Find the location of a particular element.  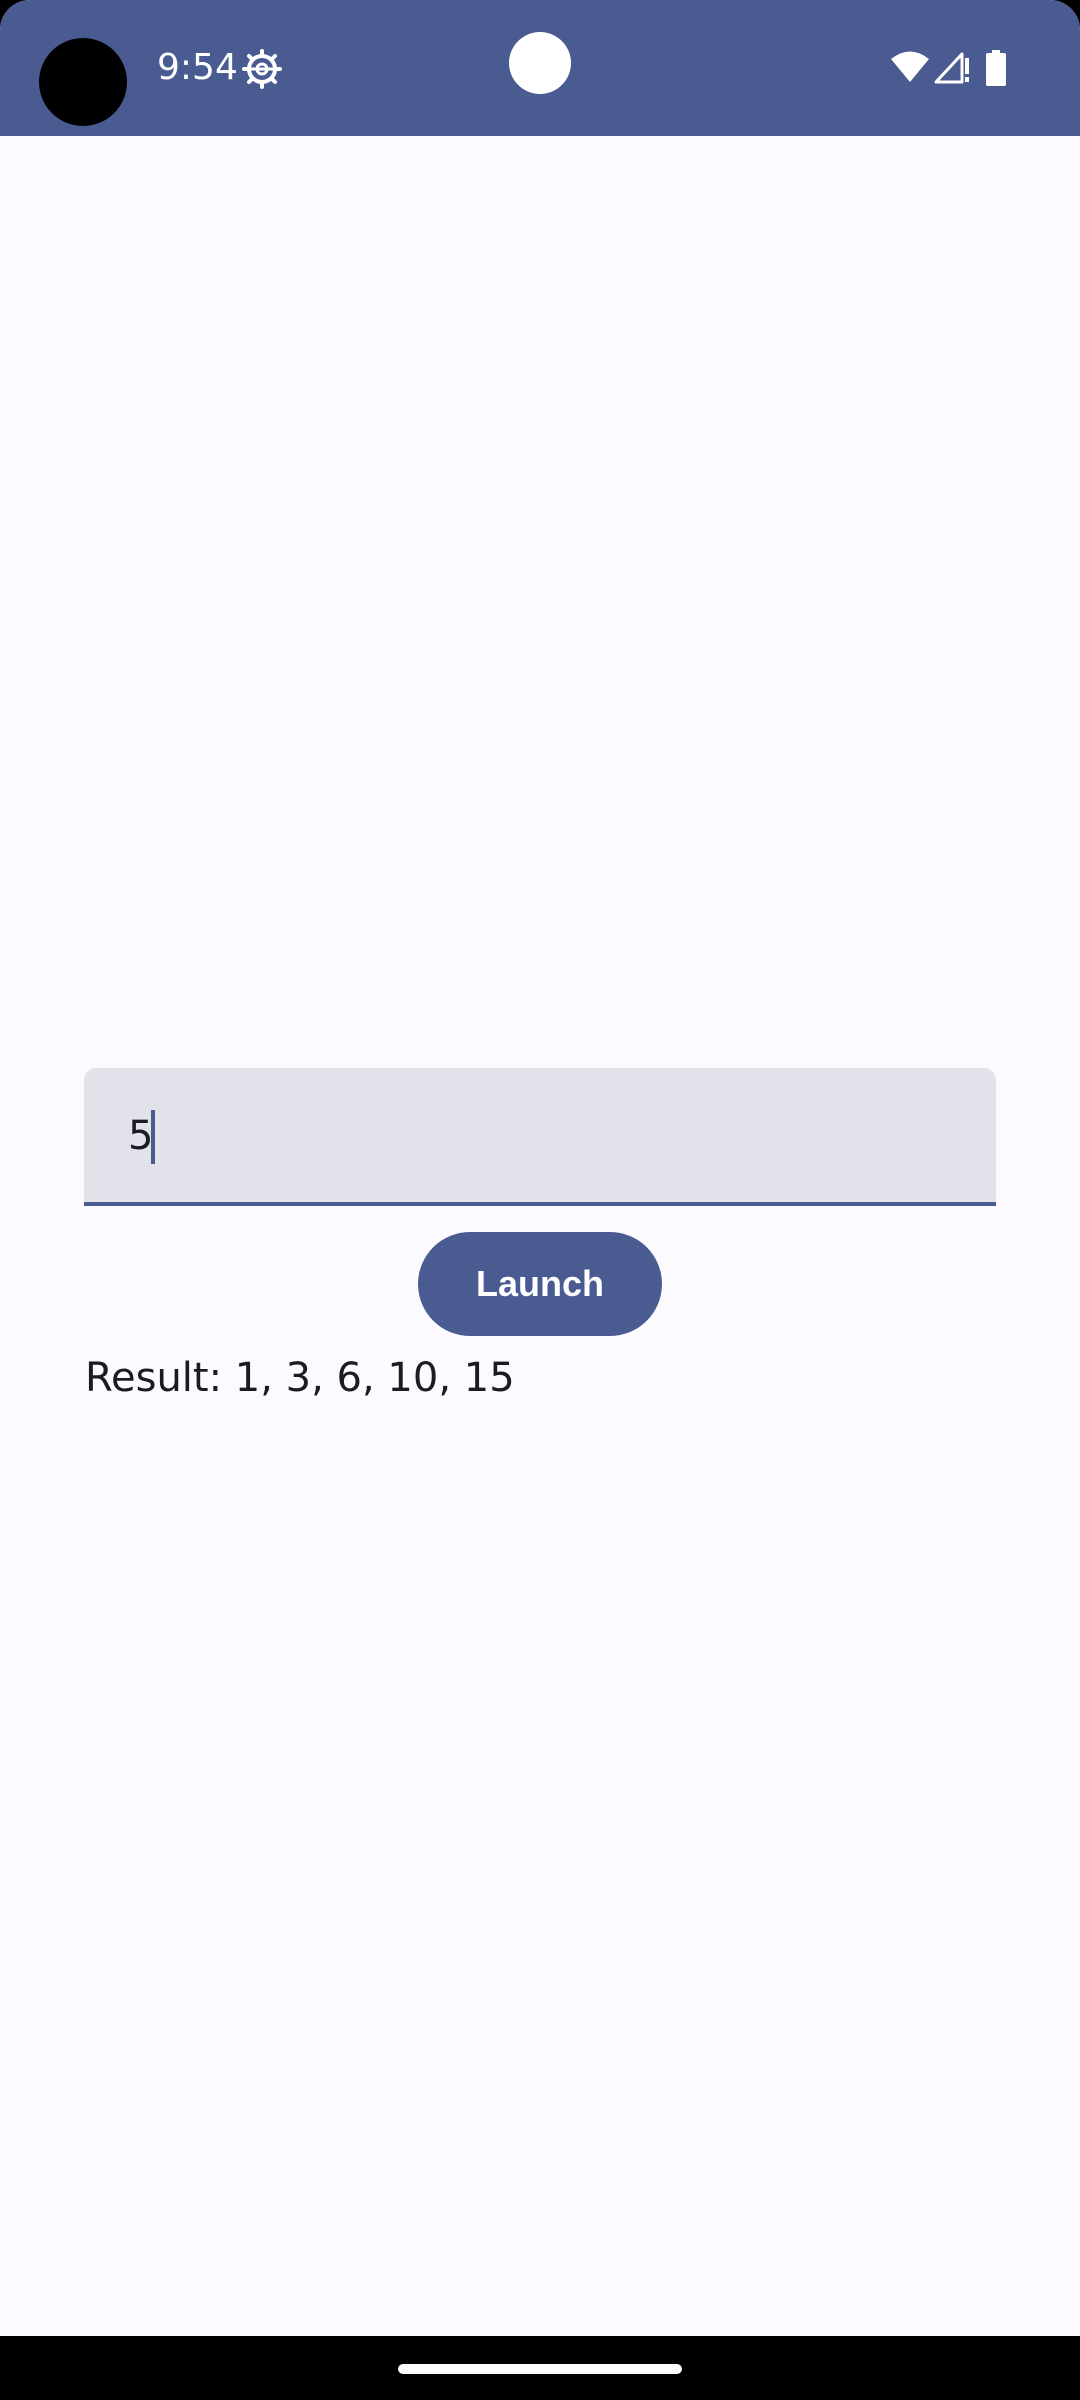

front-sensor is located at coordinates (540, 63).